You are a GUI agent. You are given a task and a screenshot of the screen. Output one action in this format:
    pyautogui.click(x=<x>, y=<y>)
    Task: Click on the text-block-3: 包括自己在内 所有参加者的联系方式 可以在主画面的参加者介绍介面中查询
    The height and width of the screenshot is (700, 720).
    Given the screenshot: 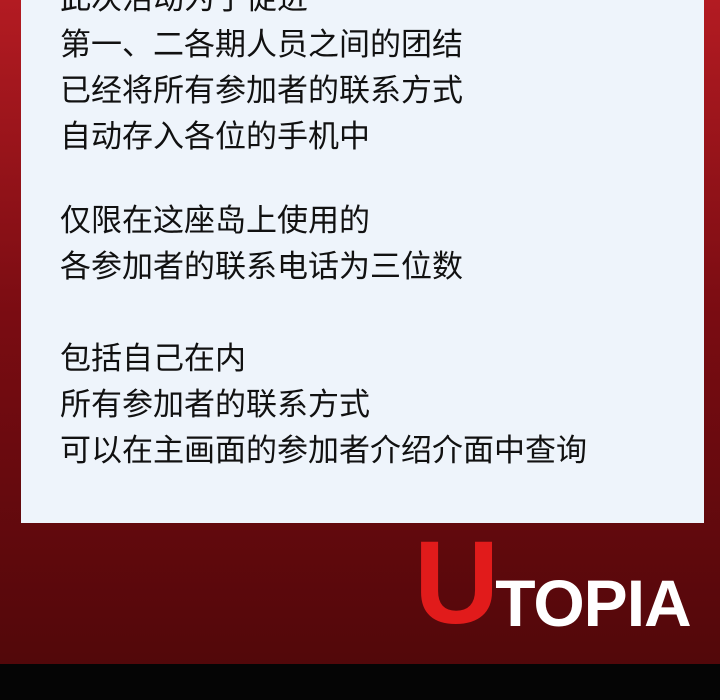 What is the action you would take?
    pyautogui.click(x=323, y=405)
    